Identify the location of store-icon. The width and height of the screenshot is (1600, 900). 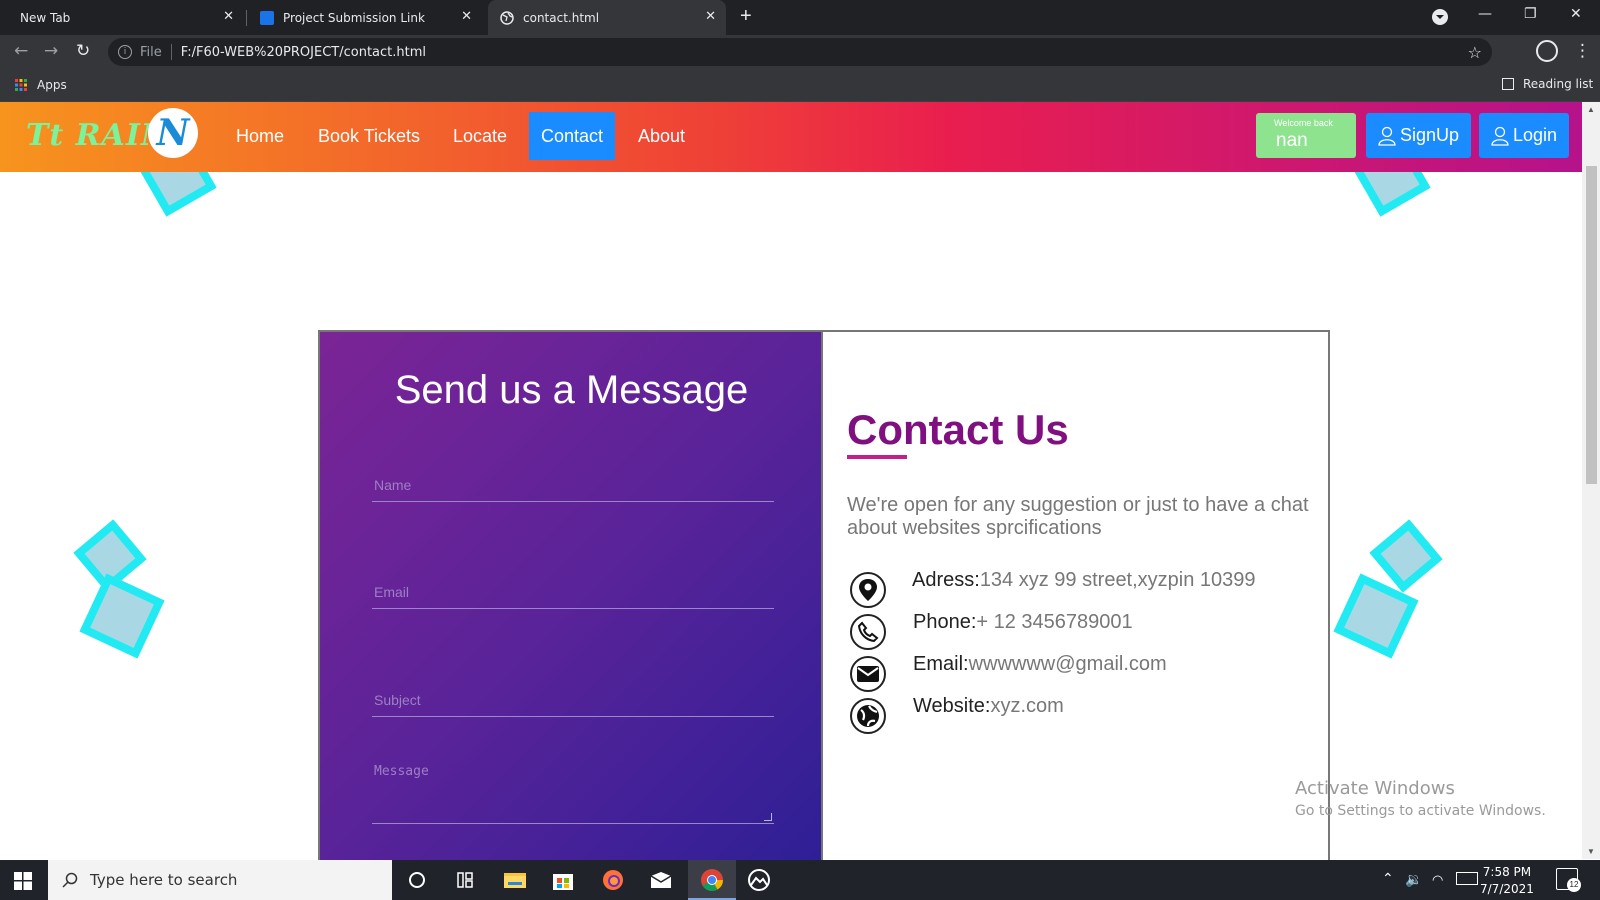
(563, 880).